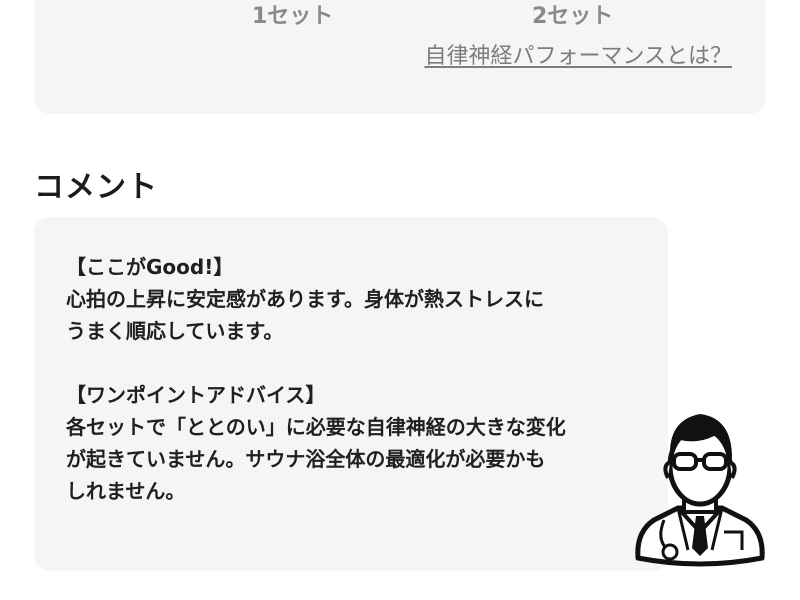 The image size is (800, 600). Describe the element at coordinates (700, 489) in the screenshot. I see `doctor-avatar-icon` at that location.